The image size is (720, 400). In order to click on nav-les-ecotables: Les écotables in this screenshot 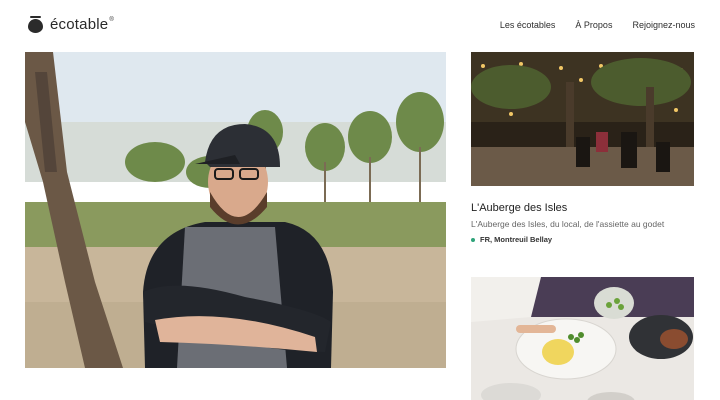, I will do `click(528, 25)`.